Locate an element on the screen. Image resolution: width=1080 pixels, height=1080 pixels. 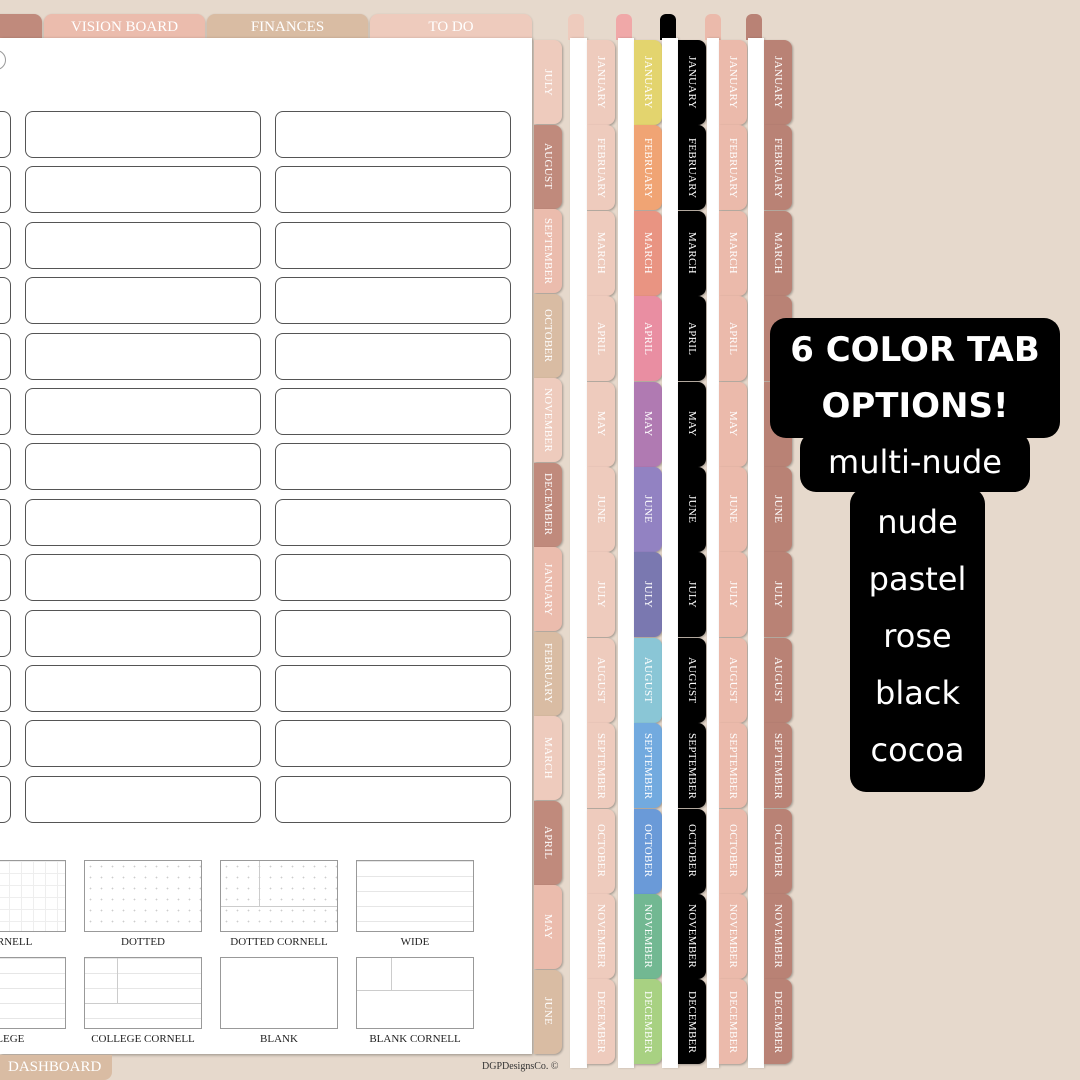
pastel-tab-february: FEBRUARY is located at coordinates (648, 168).